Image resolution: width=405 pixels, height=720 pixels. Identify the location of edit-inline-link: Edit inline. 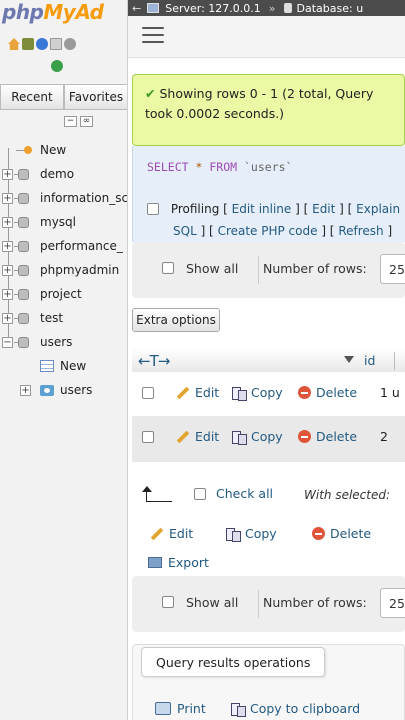
(262, 209).